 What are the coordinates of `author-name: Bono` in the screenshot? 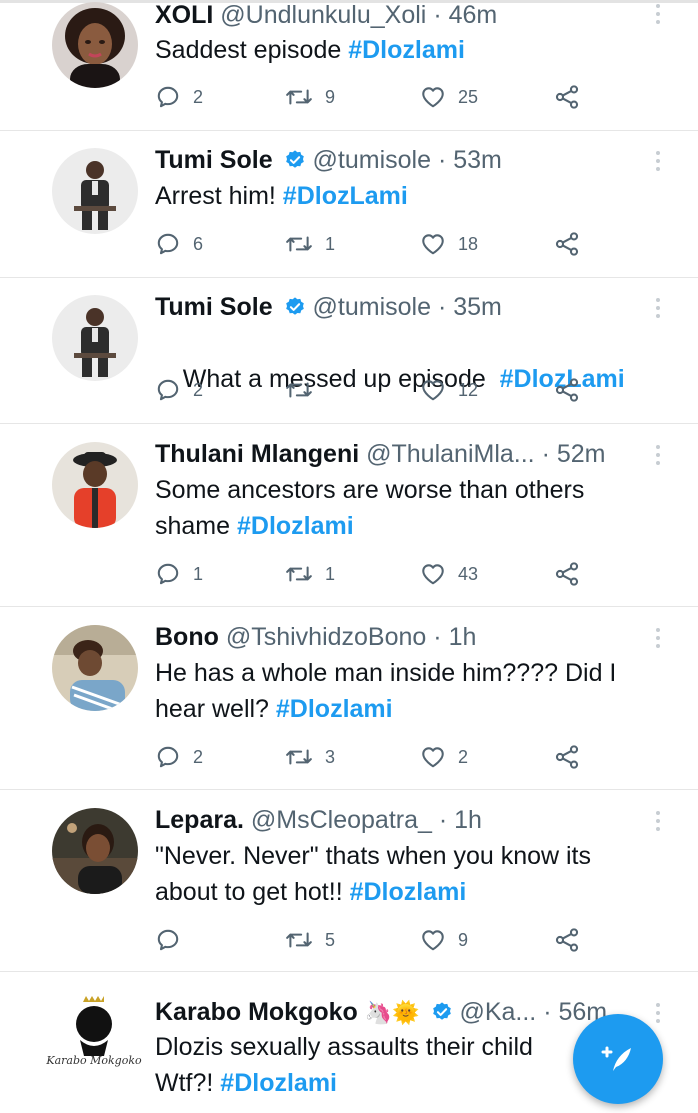 It's located at (187, 637).